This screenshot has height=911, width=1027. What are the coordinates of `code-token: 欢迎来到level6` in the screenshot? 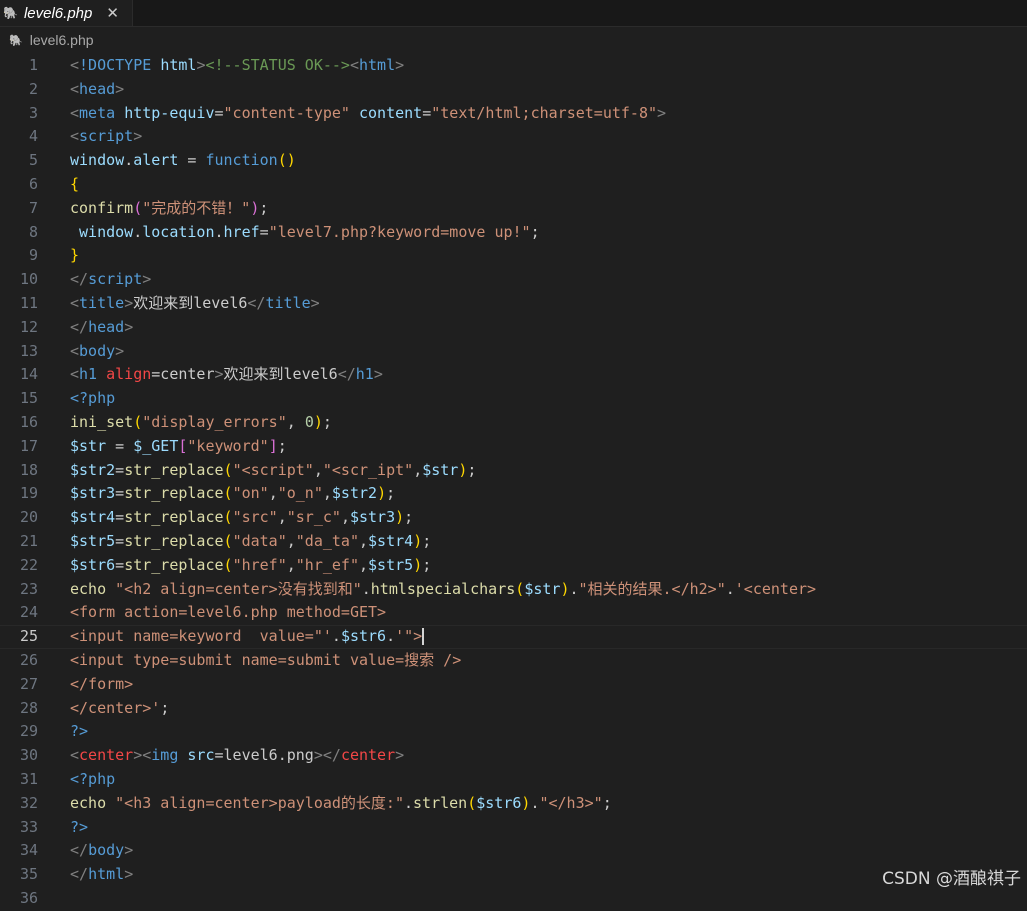 It's located at (280, 374).